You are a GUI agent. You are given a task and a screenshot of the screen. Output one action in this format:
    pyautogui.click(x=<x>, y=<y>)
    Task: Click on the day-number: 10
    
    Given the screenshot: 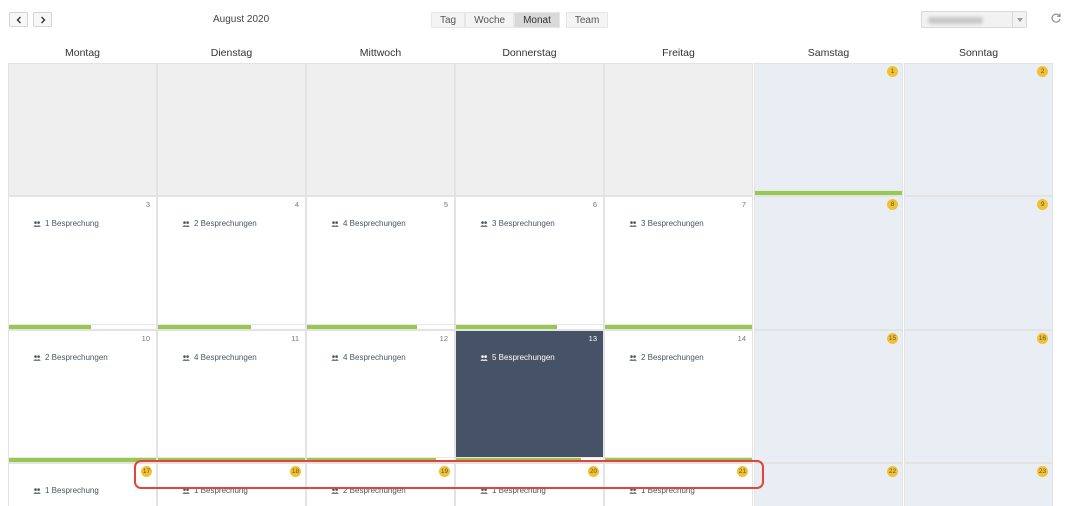 What is the action you would take?
    pyautogui.click(x=145, y=338)
    